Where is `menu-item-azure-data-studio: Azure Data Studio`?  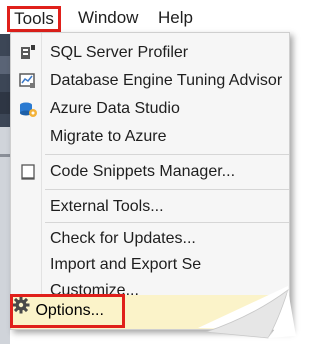
menu-item-azure-data-studio: Azure Data Studio is located at coordinates (150, 109).